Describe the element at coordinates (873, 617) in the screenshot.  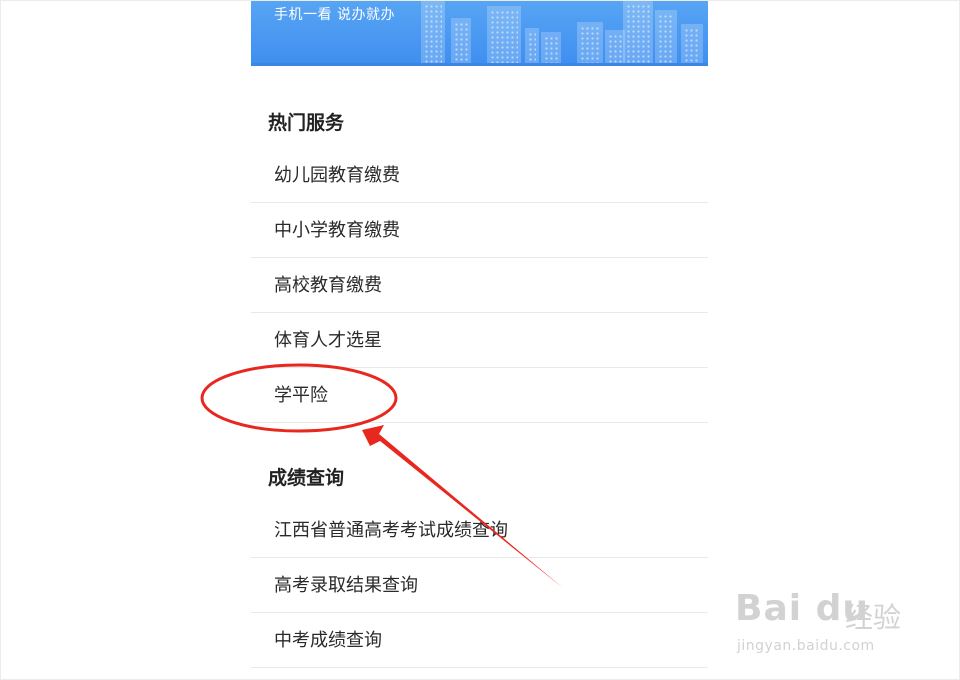
I see `watermark-brand: 经验` at that location.